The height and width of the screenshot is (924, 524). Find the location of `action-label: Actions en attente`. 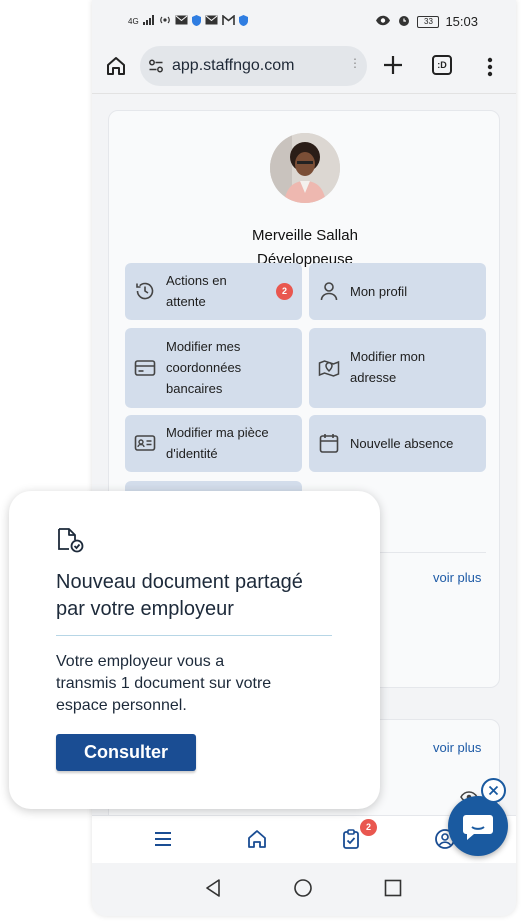

action-label: Actions en attente is located at coordinates (196, 291).